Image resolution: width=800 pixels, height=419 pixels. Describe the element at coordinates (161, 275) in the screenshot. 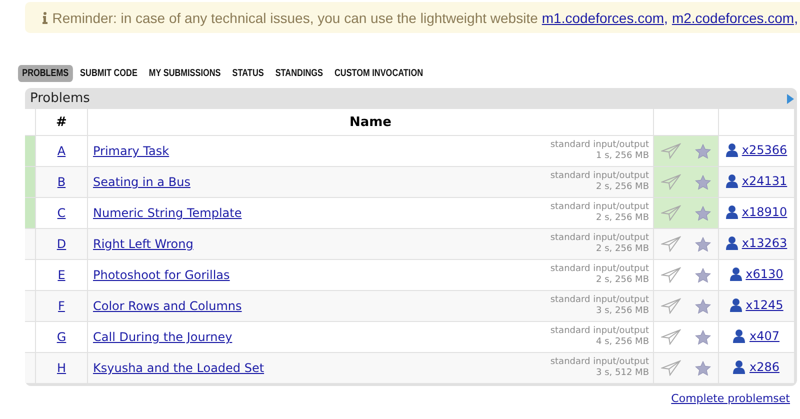

I see `problem-name-link: Photoshoot for Gorillas` at that location.